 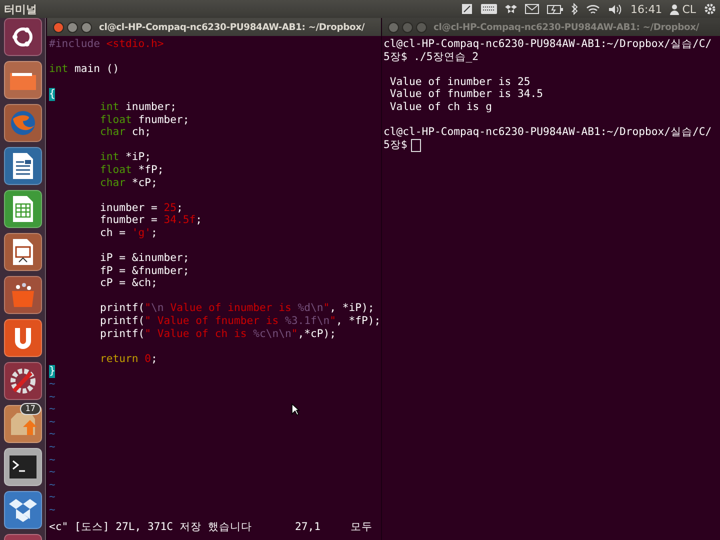 I want to click on user-name: CL, so click(x=689, y=9).